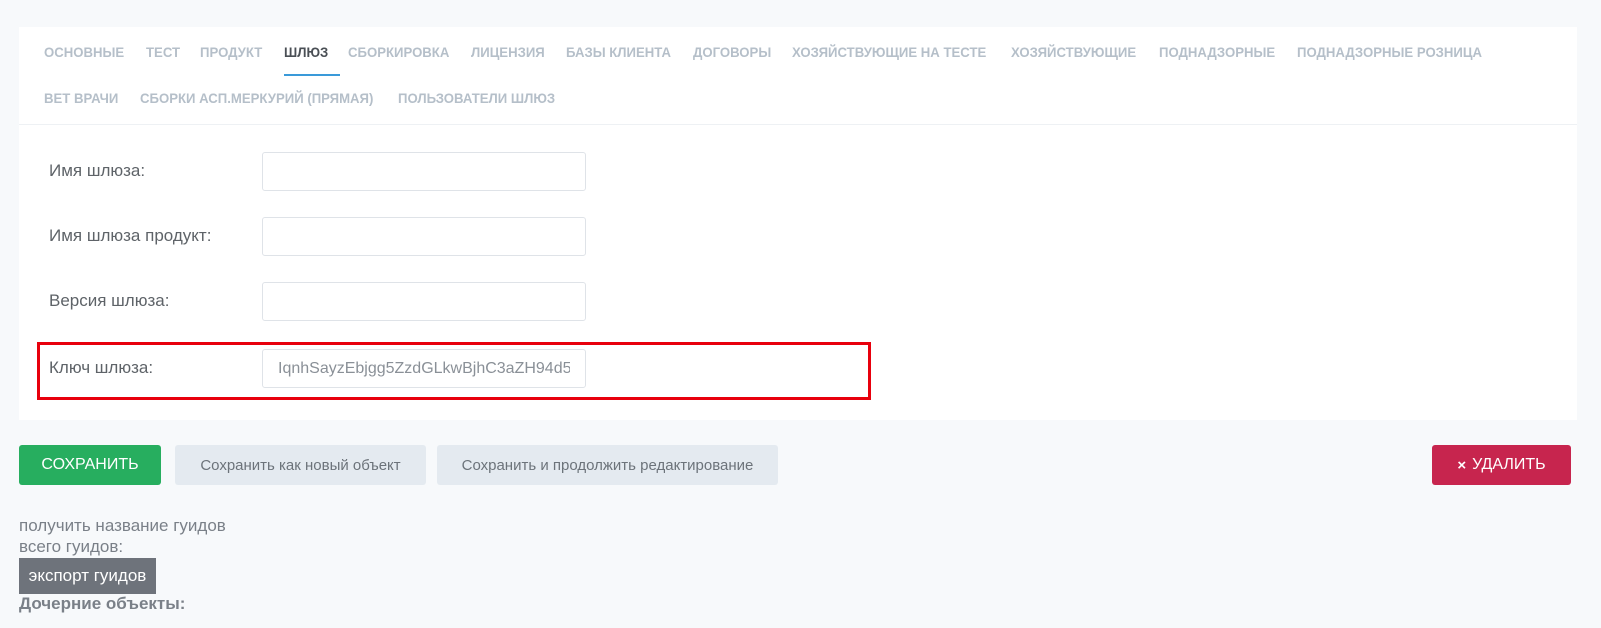  What do you see at coordinates (1217, 52) in the screenshot?
I see `tab-supervised: ПОДНАДЗОРНЫЕ` at bounding box center [1217, 52].